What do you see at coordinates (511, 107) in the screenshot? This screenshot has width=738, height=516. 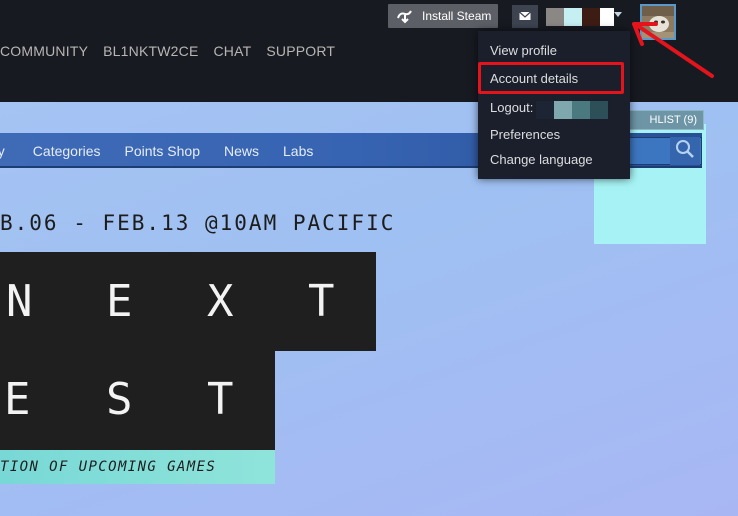 I see `menu-logout: Logout:` at bounding box center [511, 107].